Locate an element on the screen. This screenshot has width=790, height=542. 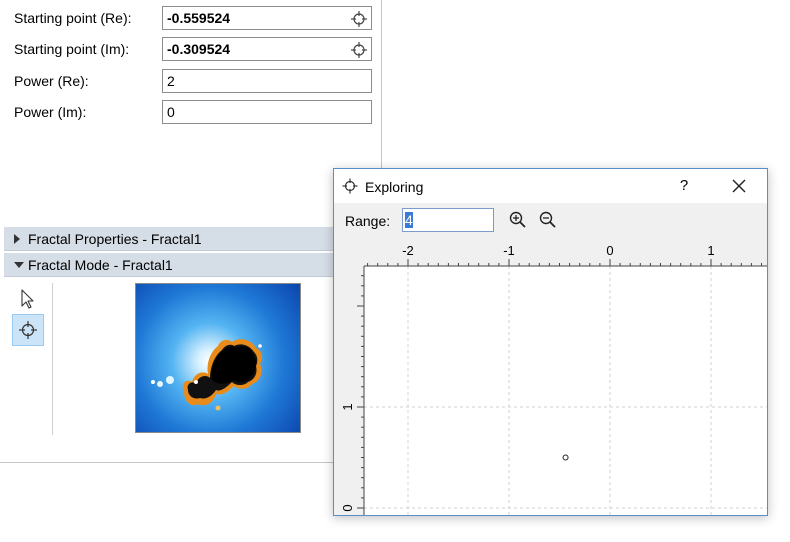
power-im-label: Power (Im): is located at coordinates (50, 112).